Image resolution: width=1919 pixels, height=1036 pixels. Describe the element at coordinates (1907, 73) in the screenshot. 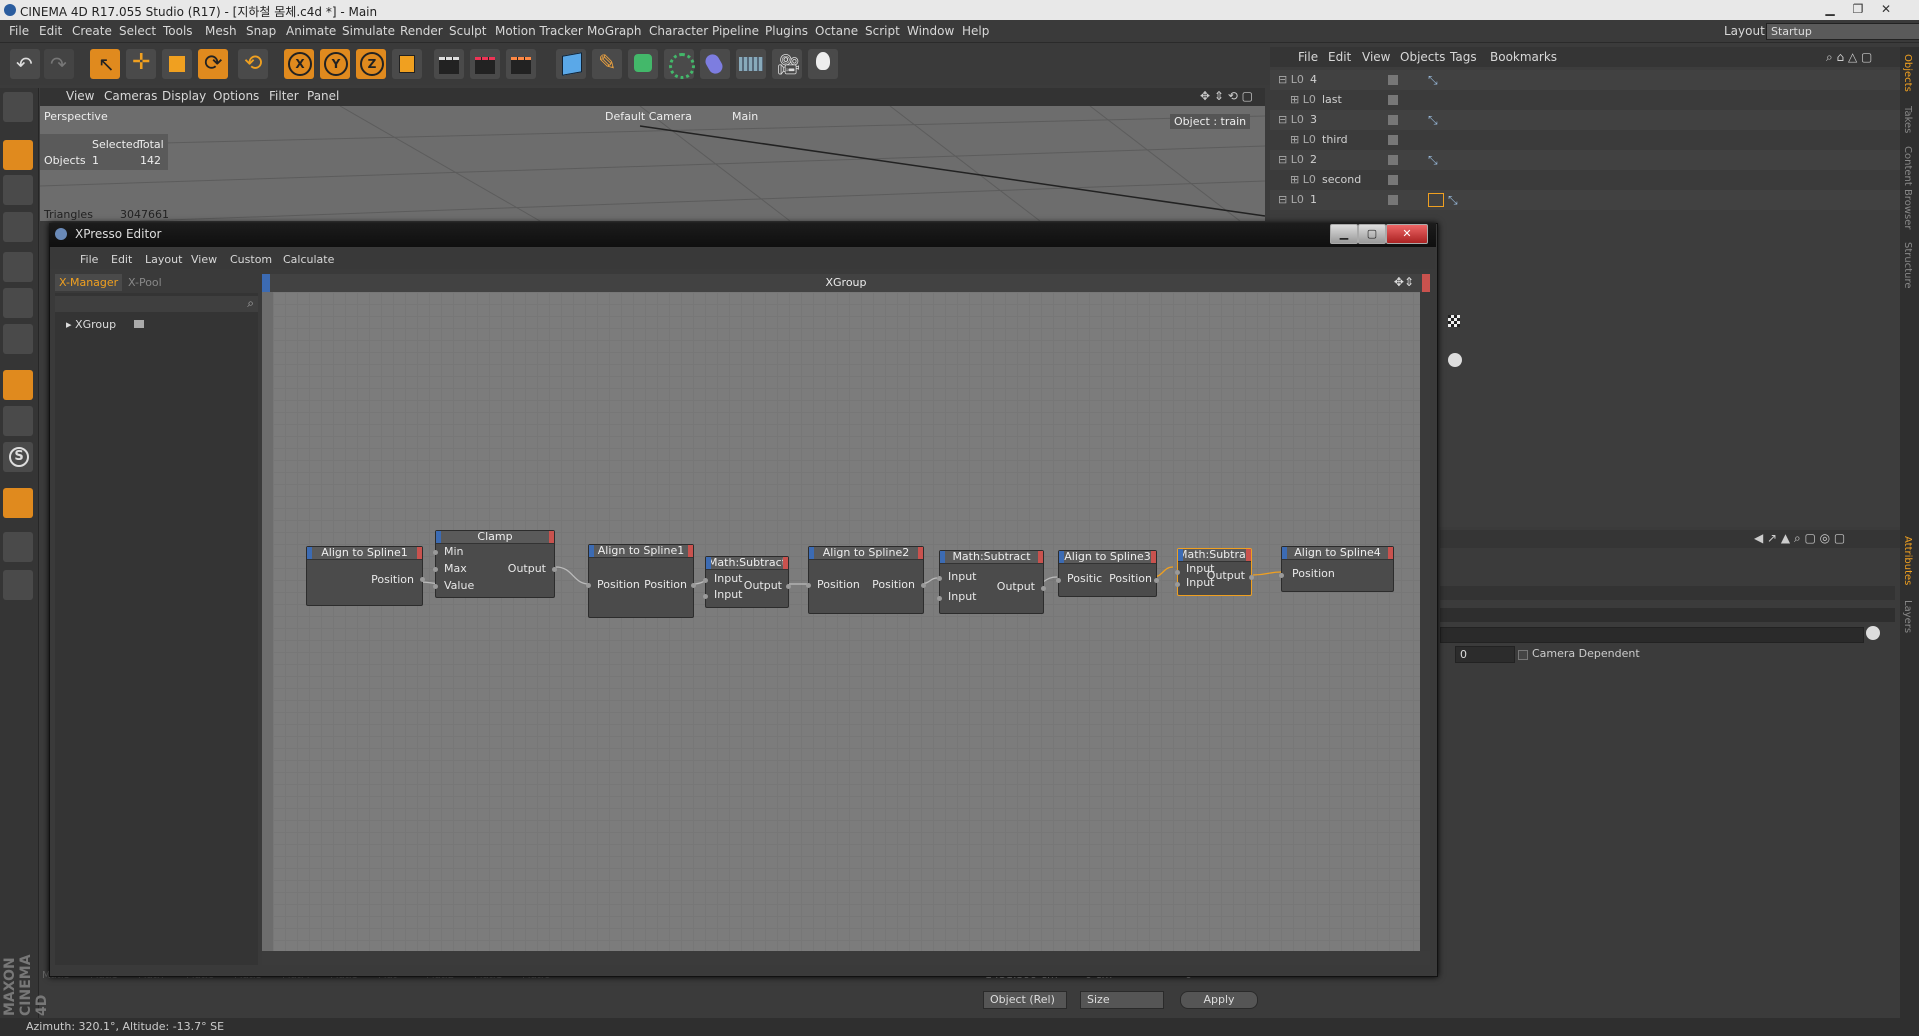

I see `side-tab-objects: Objects` at that location.